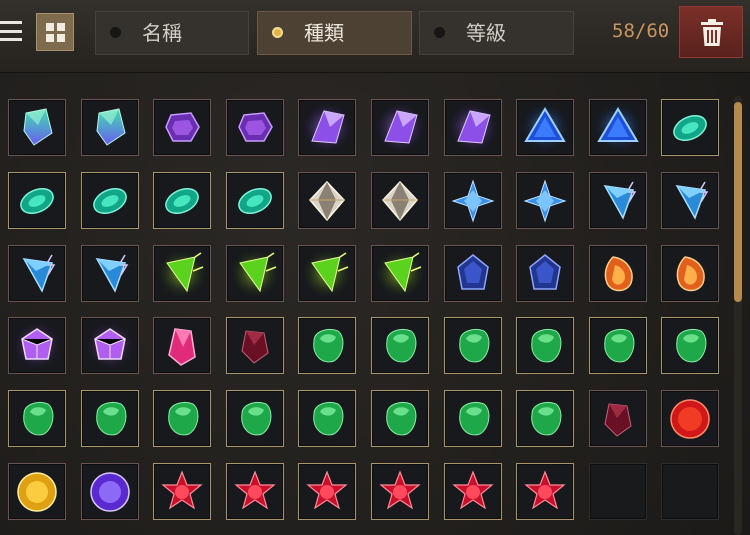 The image size is (750, 535). I want to click on green-spike-crystal-icon, so click(327, 273).